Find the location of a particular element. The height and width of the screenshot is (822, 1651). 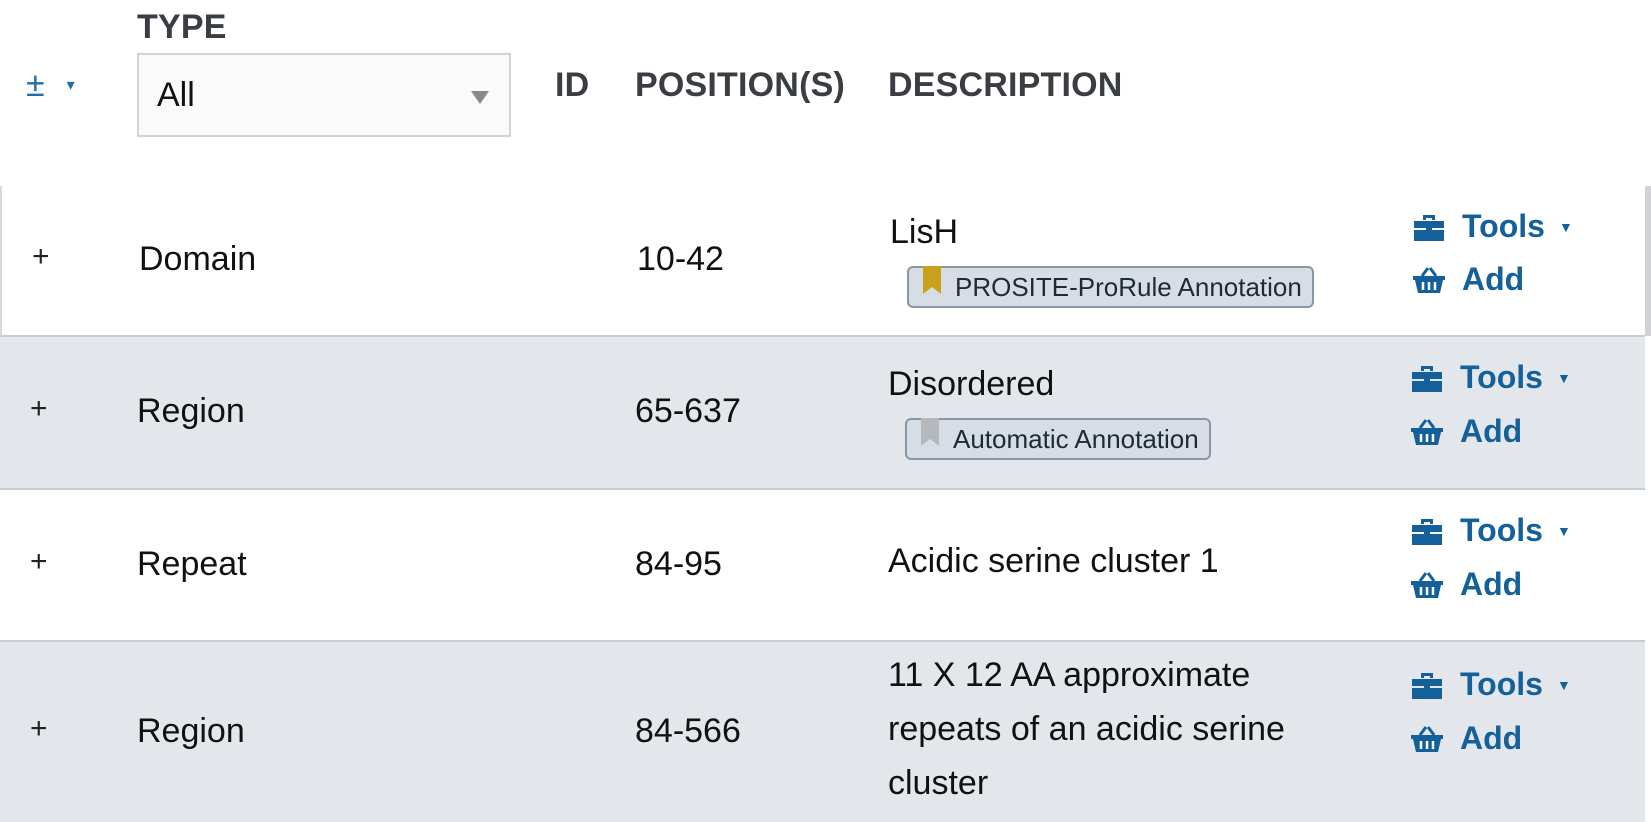

evidence-badge: PROSITE-ProRule Annotation is located at coordinates (1110, 287).